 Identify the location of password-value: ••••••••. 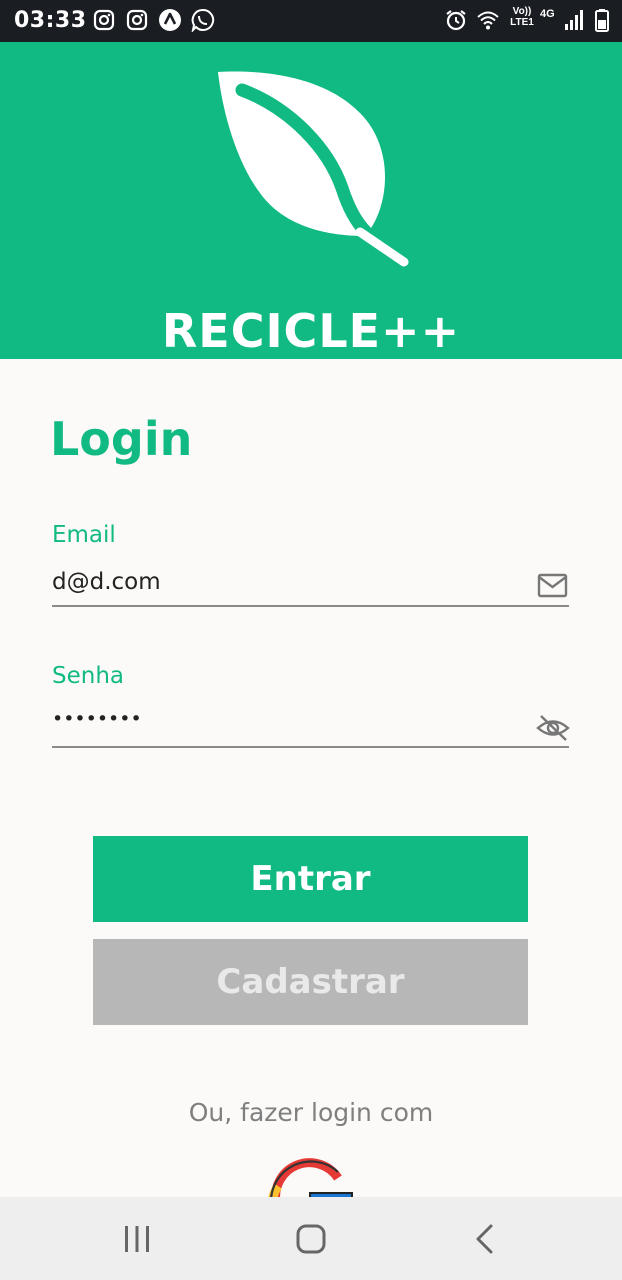
(97, 719).